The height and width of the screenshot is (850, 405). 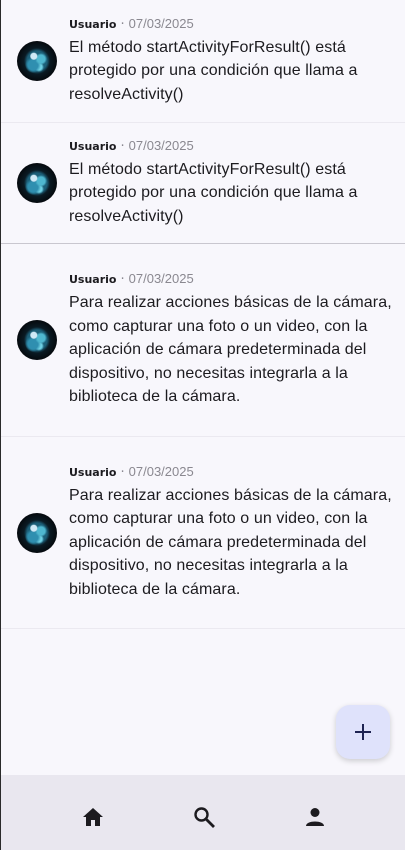 I want to click on add-icon, so click(x=363, y=732).